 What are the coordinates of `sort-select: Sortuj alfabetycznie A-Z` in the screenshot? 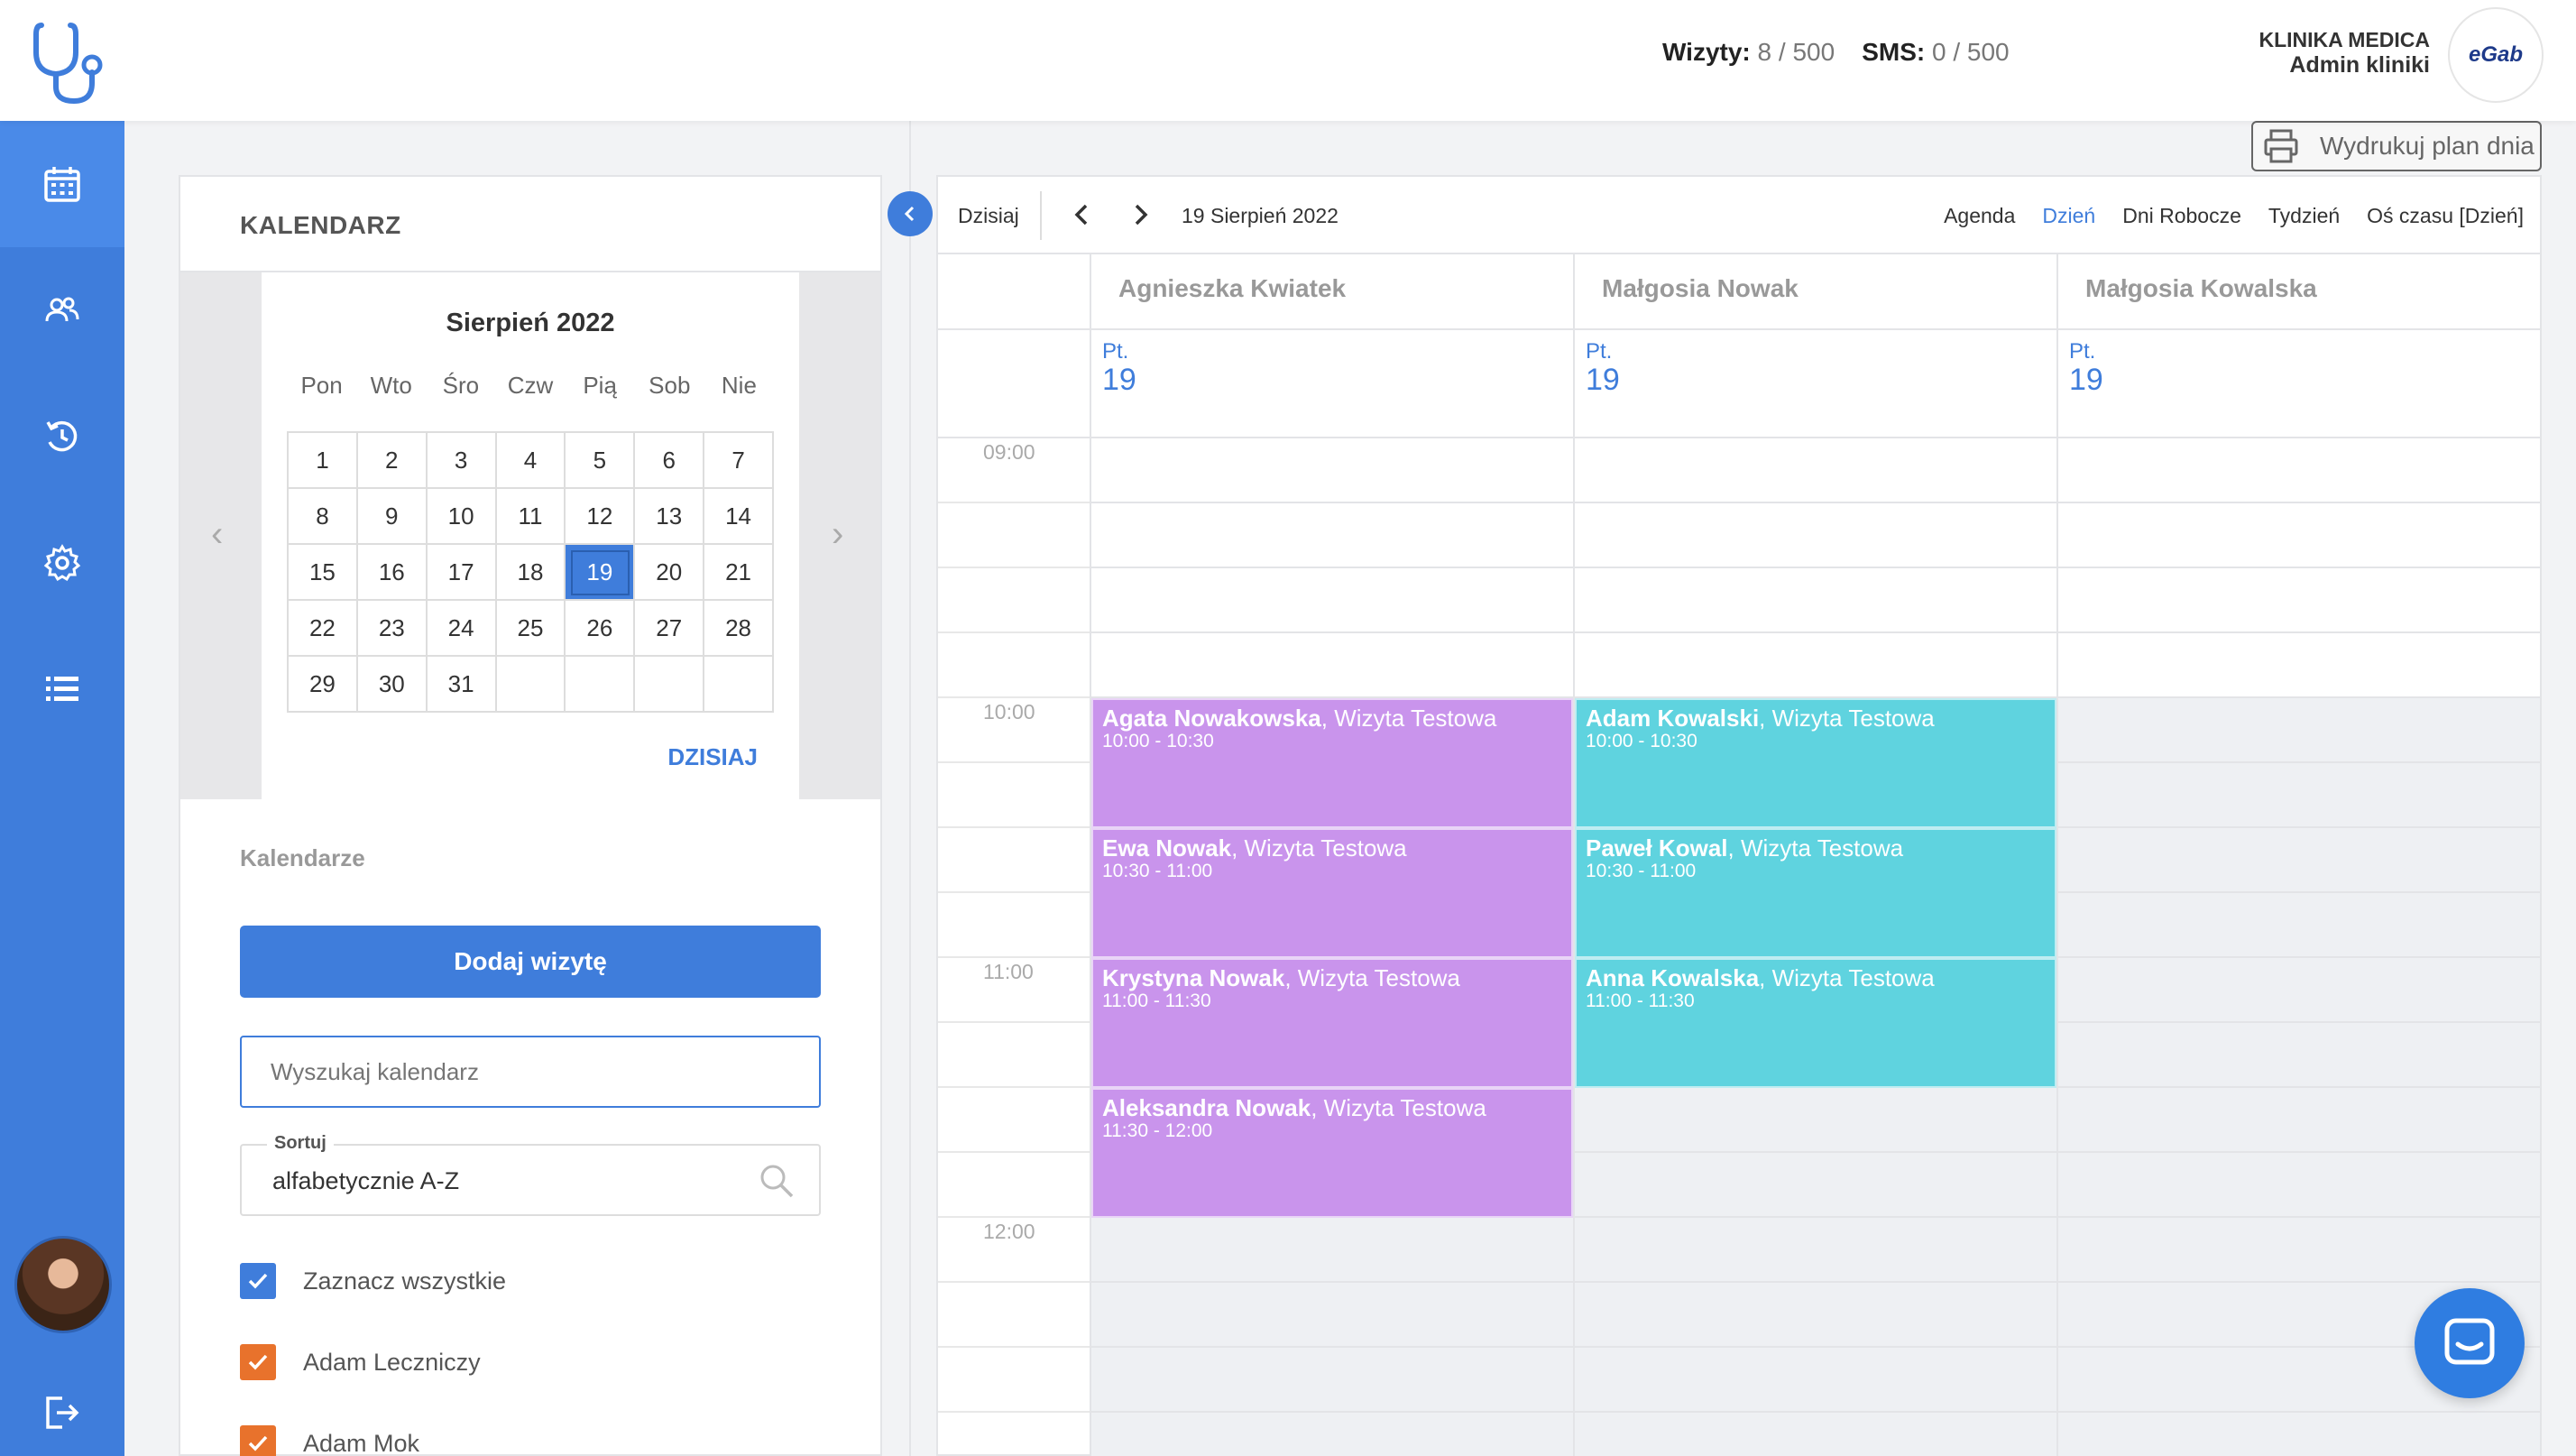 It's located at (530, 1174).